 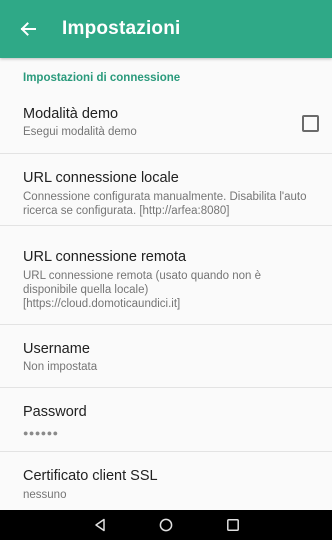 What do you see at coordinates (55, 412) in the screenshot?
I see `pref-title: Password` at bounding box center [55, 412].